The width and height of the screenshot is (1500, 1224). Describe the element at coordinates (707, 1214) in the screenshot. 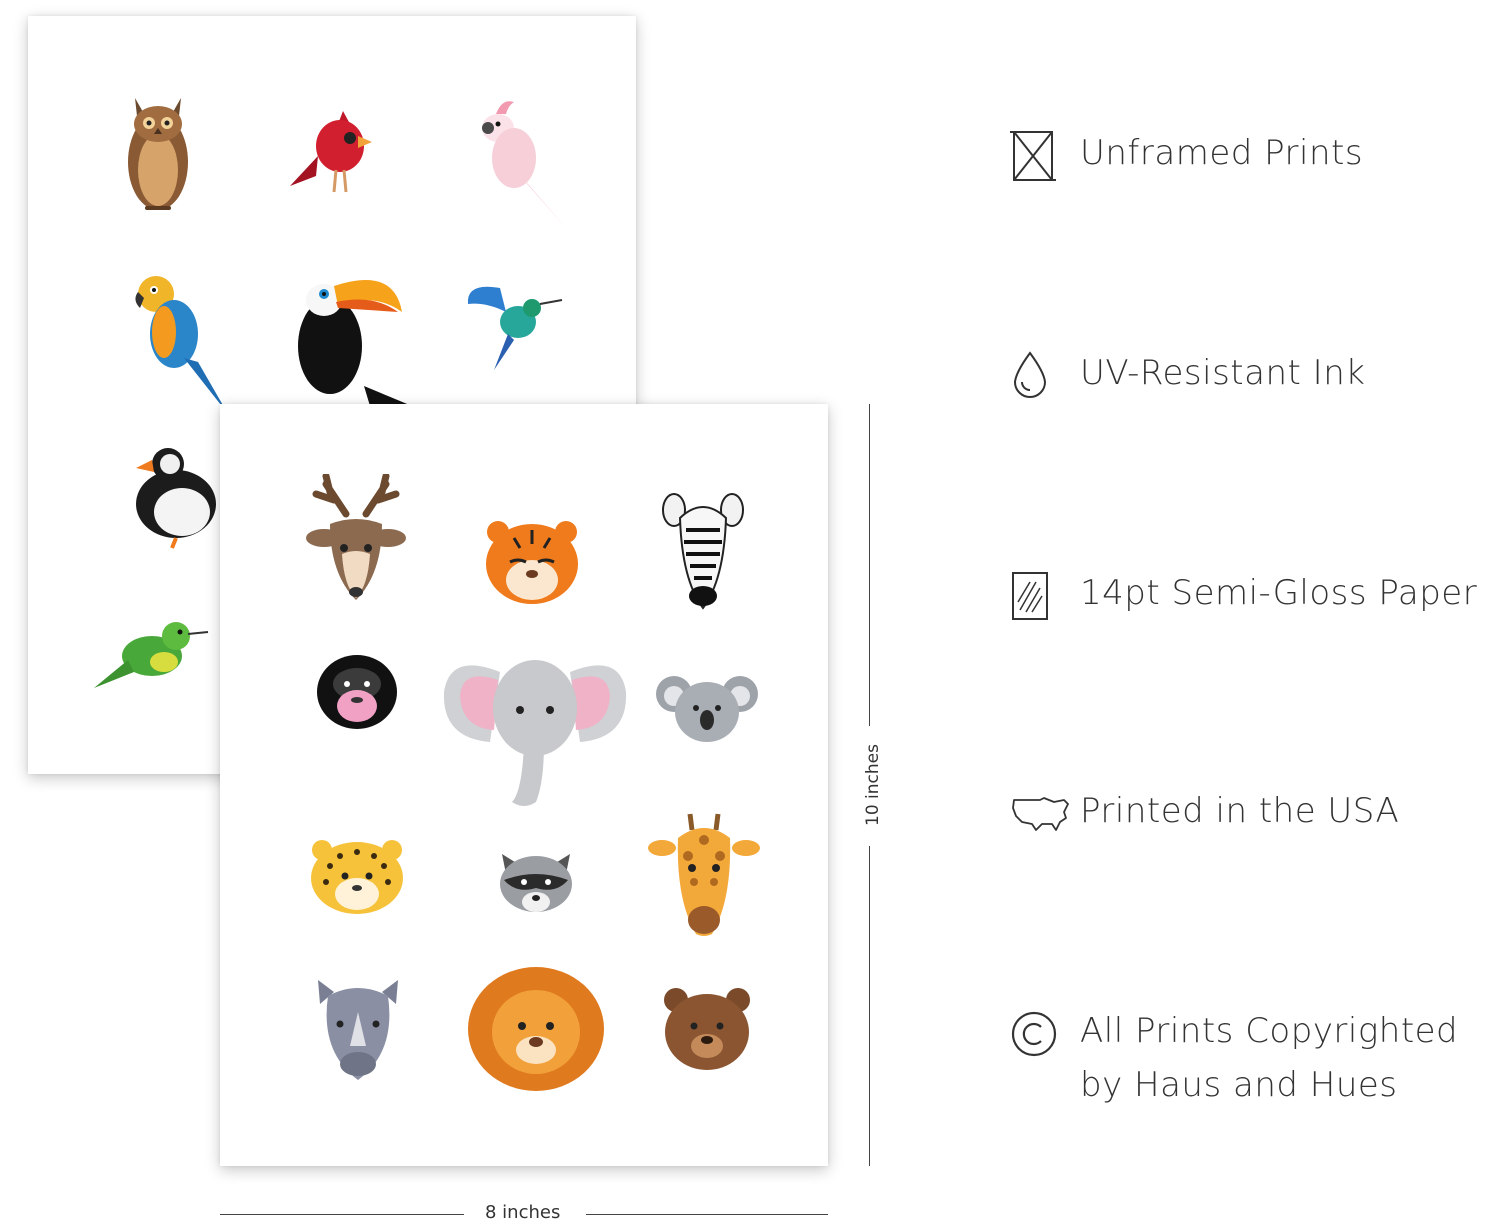

I see `width-dimension-line-right` at that location.